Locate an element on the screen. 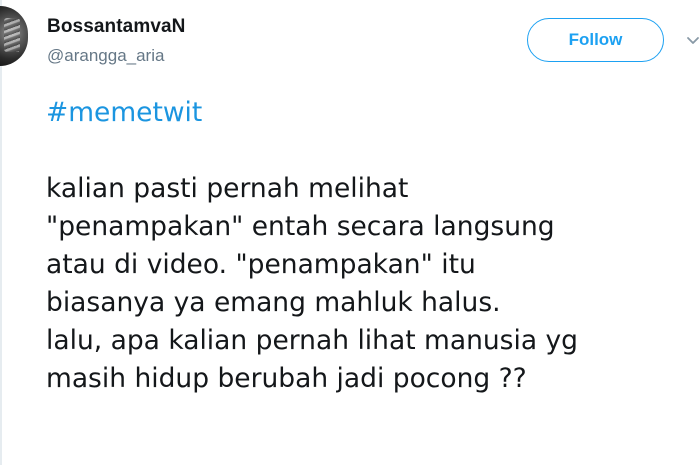  chevron-down-icon is located at coordinates (693, 41).